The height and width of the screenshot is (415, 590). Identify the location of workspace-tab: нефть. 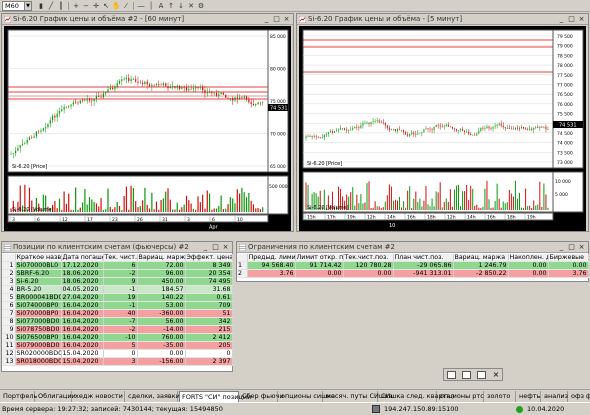
(529, 396).